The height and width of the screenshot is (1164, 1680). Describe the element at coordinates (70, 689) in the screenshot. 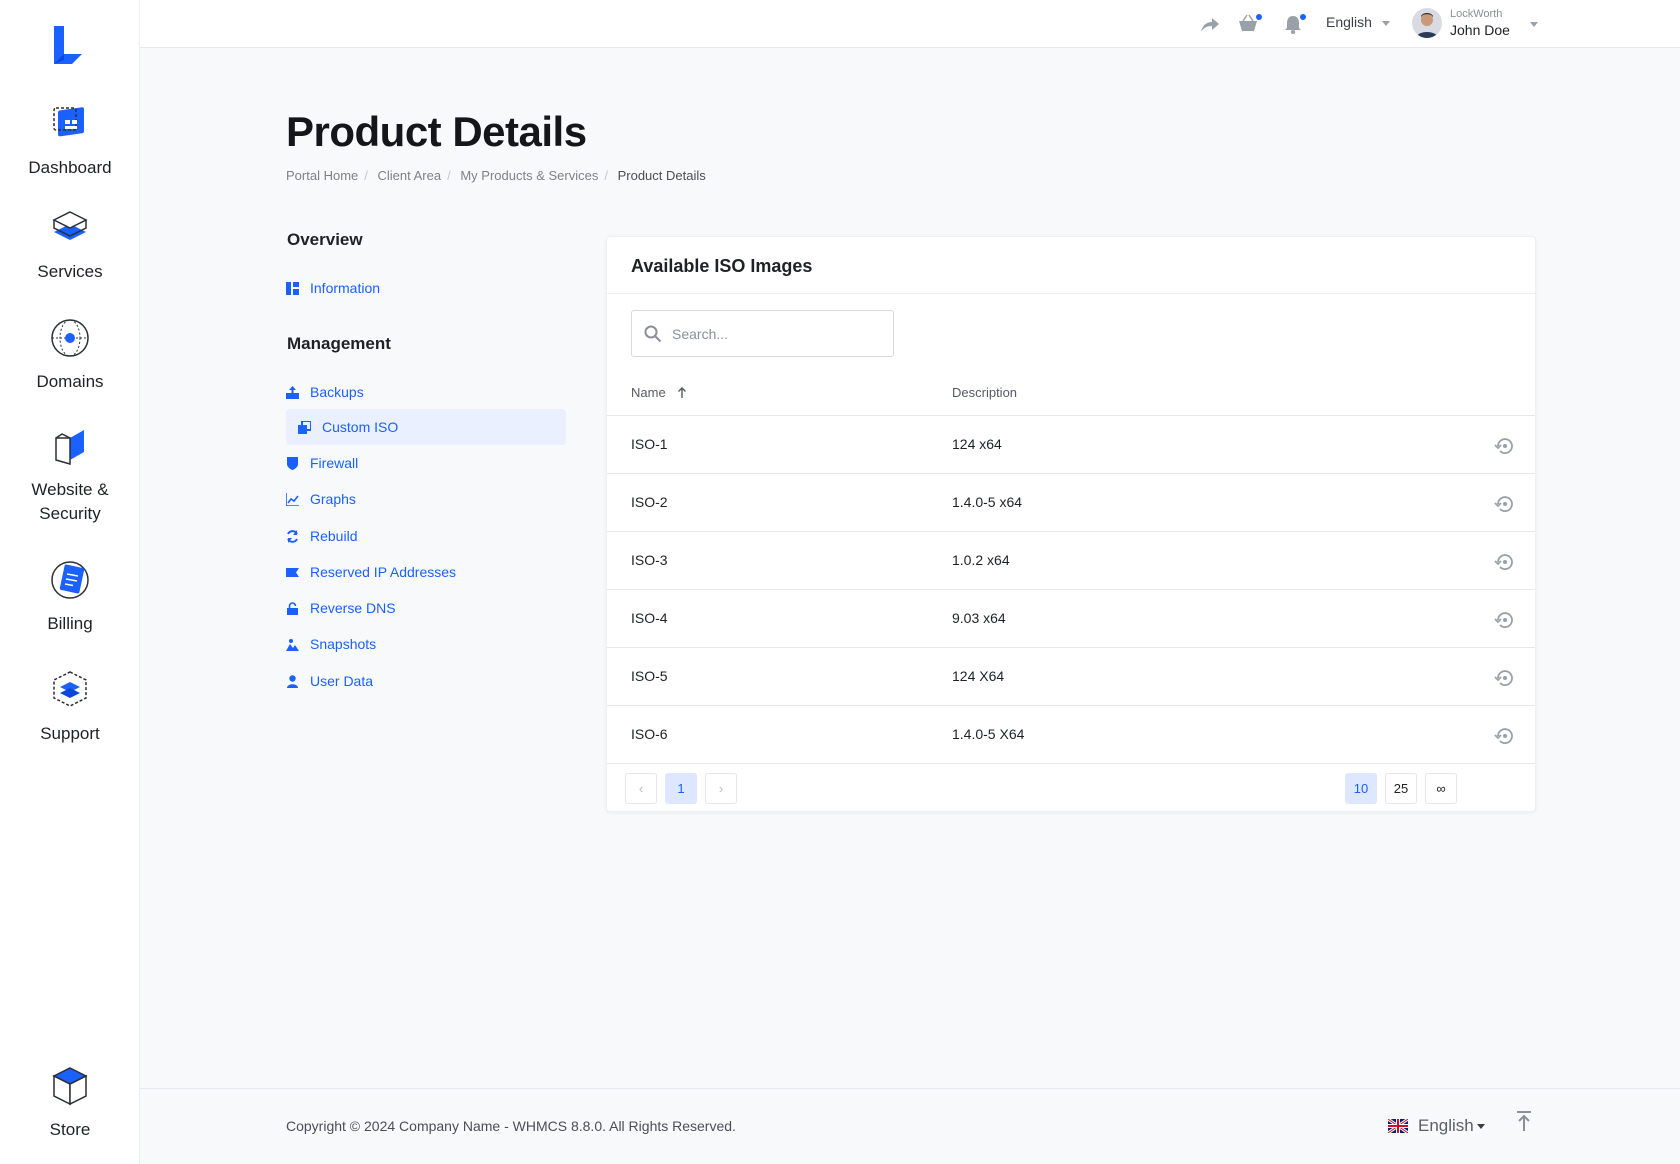

I see `support-icon` at that location.